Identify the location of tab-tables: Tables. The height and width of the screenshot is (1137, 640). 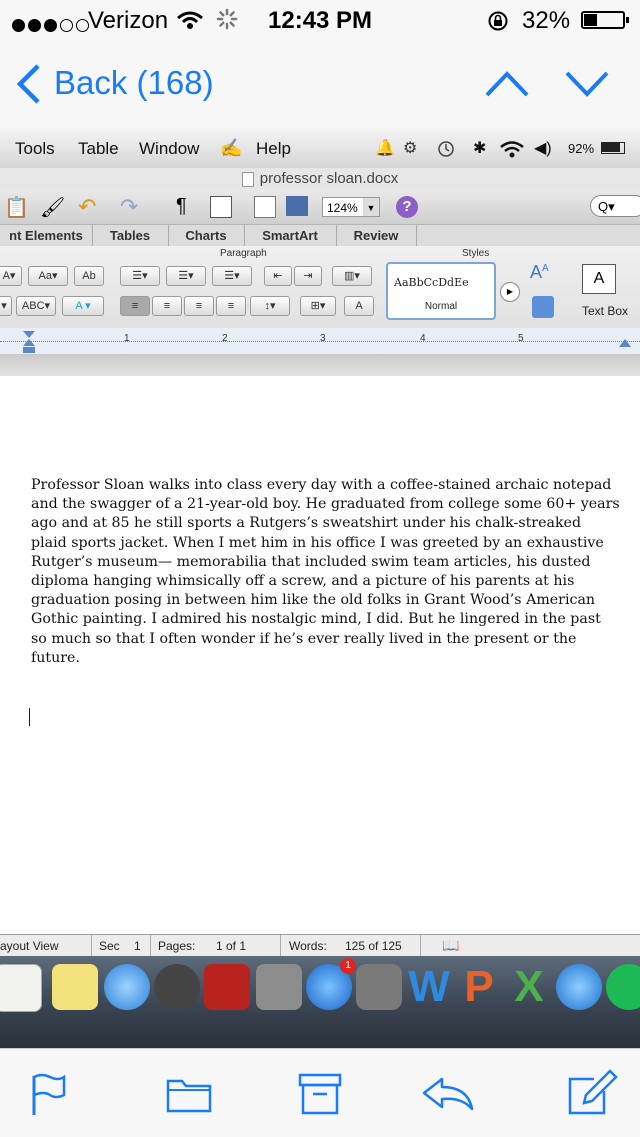
(130, 236).